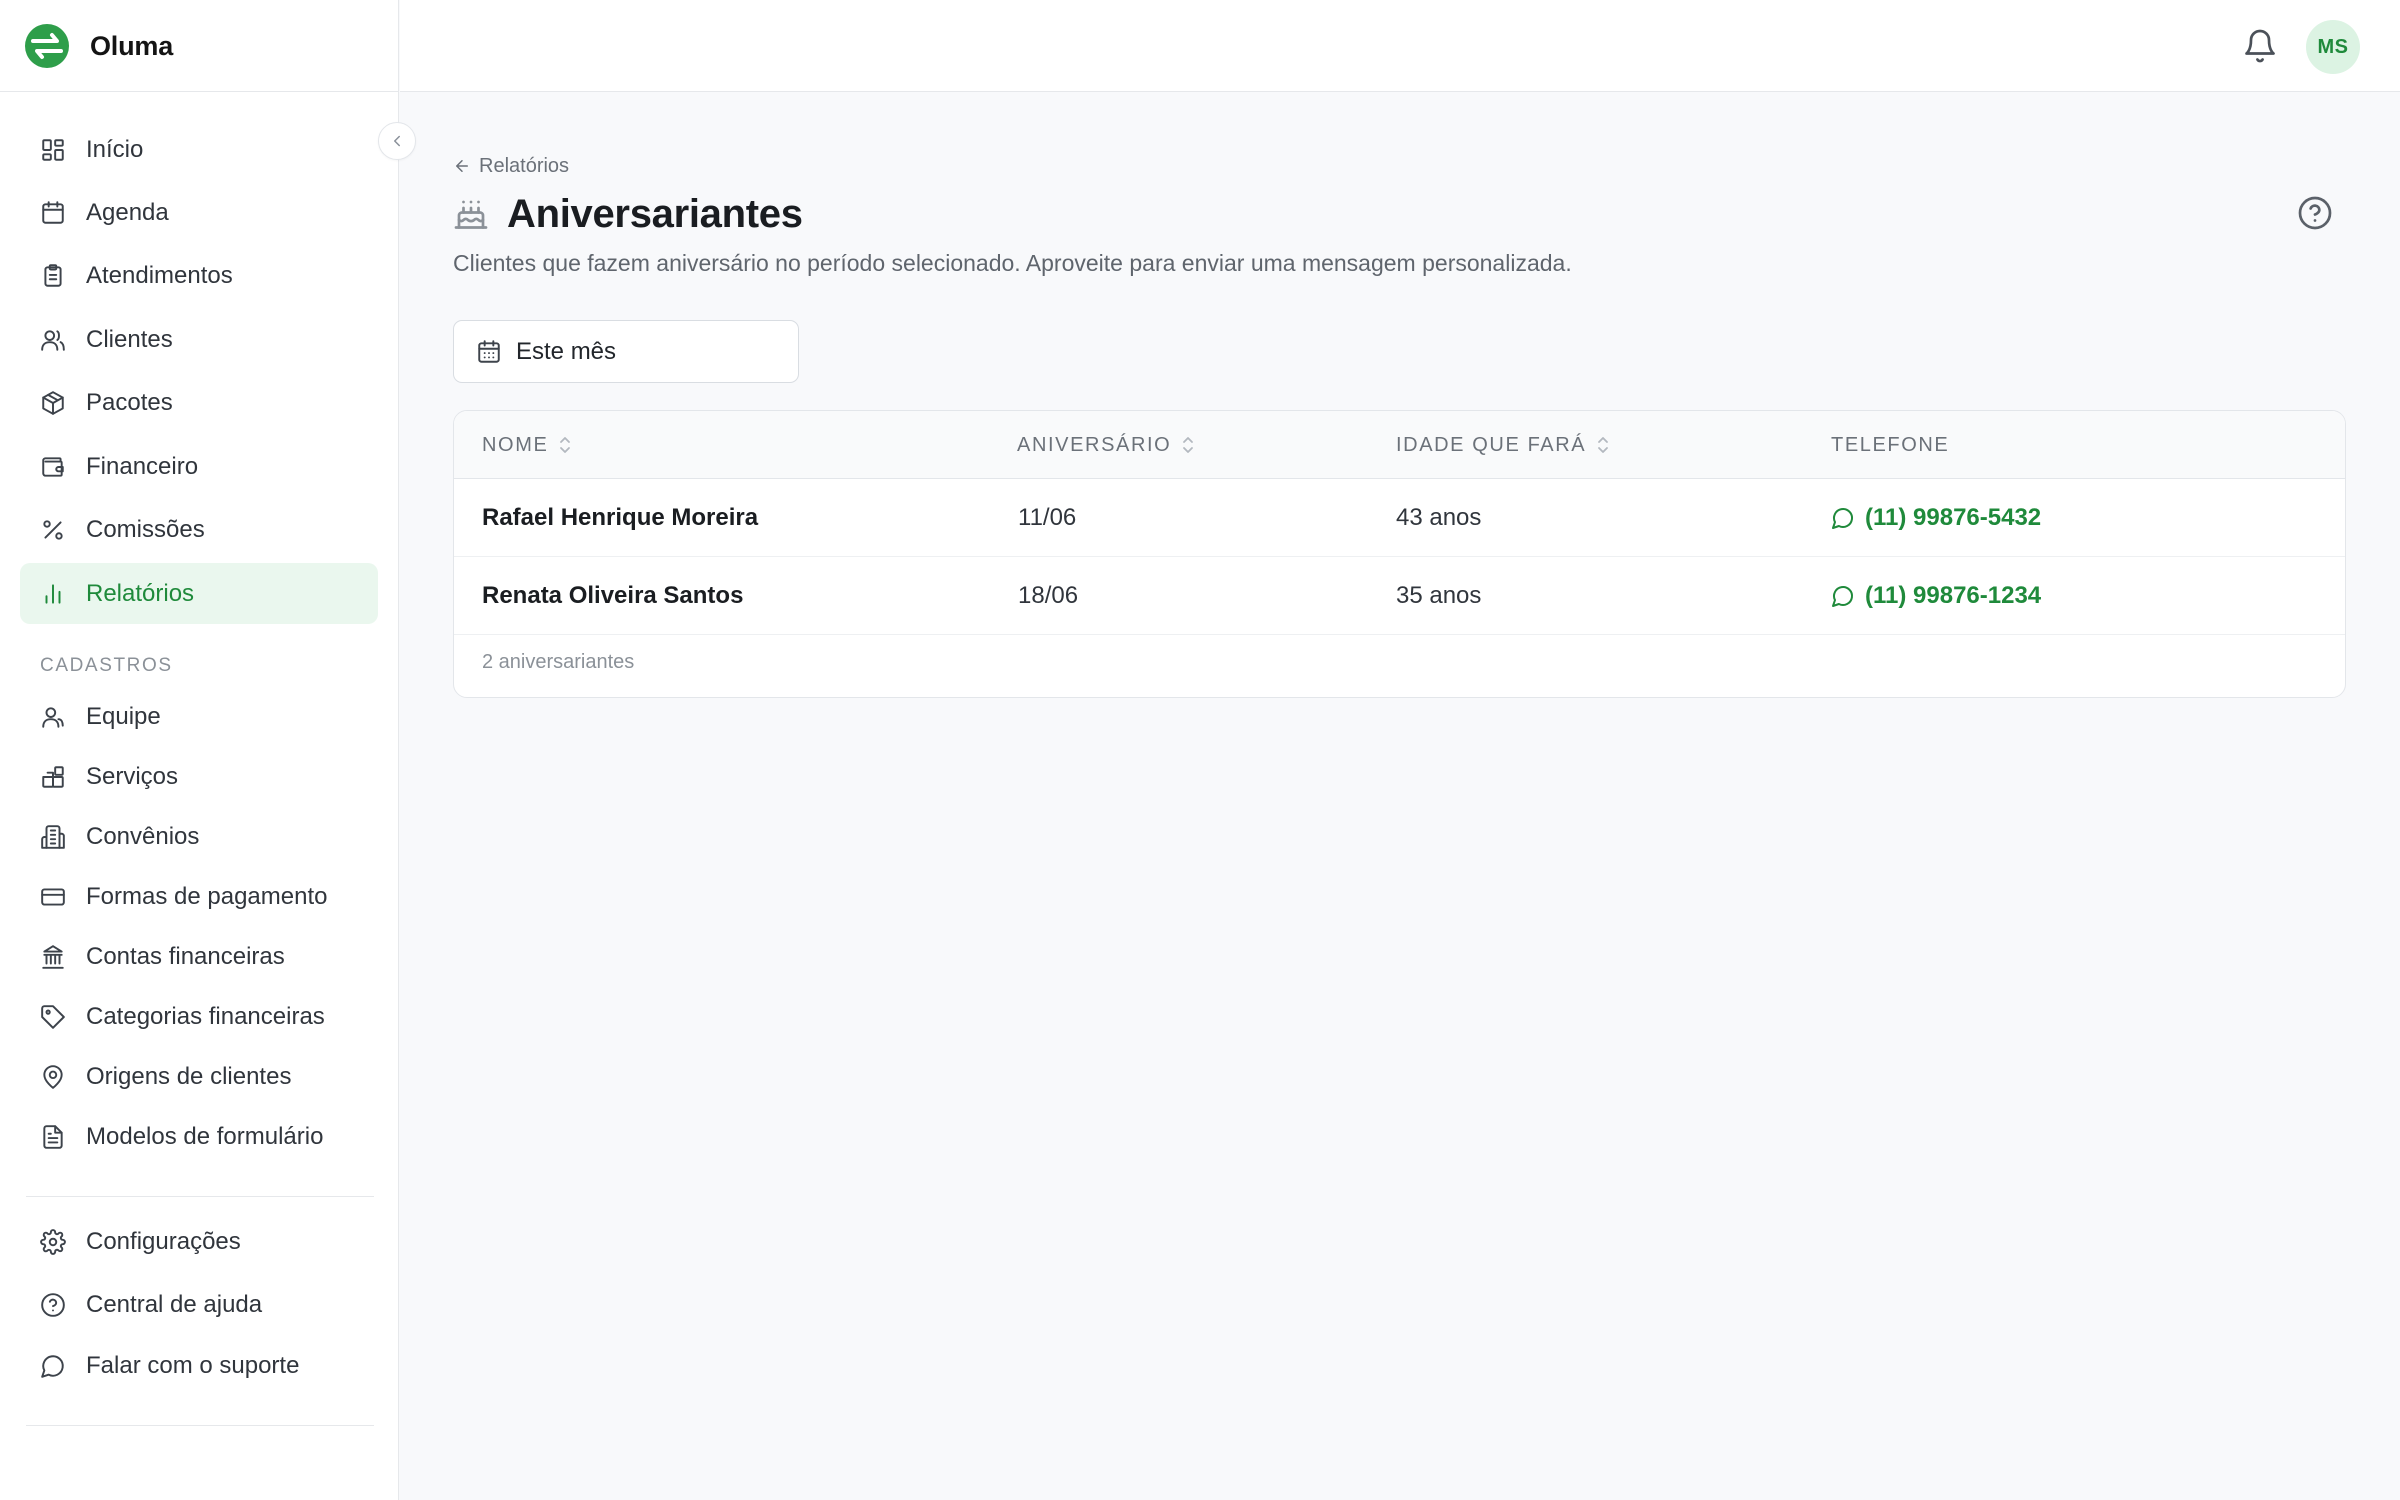 This screenshot has height=1500, width=2400. What do you see at coordinates (199, 402) in the screenshot?
I see `sidebar-item-pacotes: Pacotes` at bounding box center [199, 402].